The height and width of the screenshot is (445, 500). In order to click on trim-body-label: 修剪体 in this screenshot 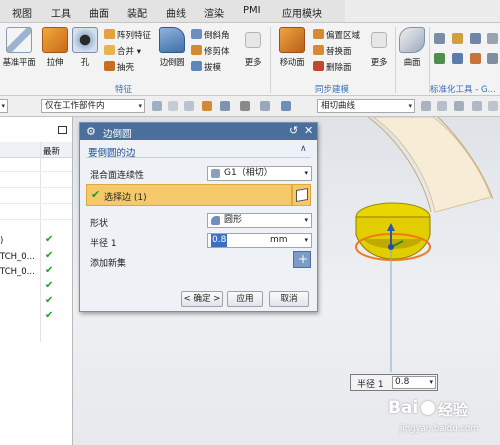, I will do `click(217, 52)`.